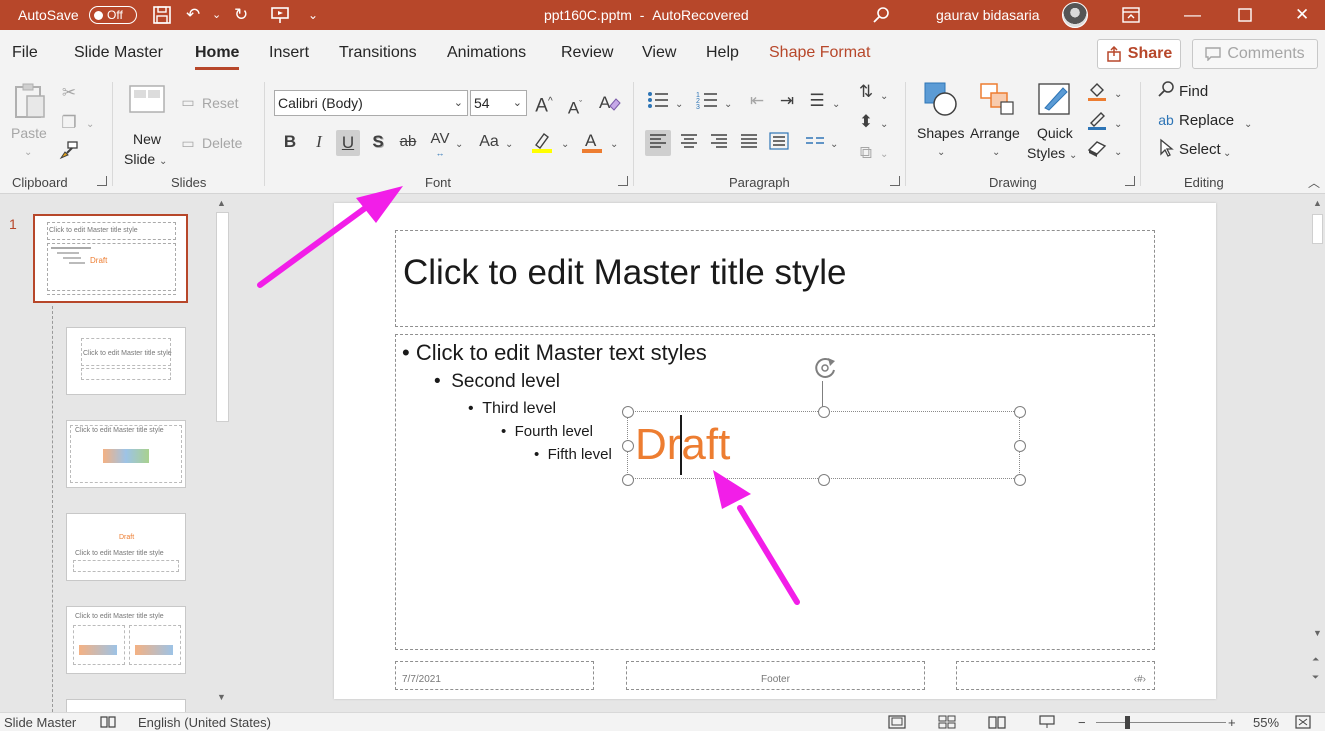  What do you see at coordinates (204, 722) in the screenshot?
I see `language-label: English (United States)` at bounding box center [204, 722].